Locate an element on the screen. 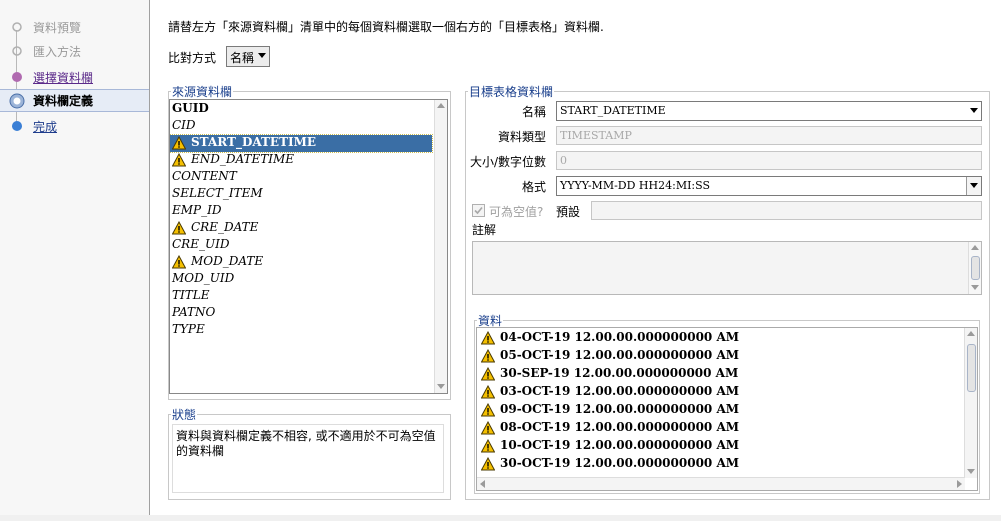 Image resolution: width=1001 pixels, height=521 pixels. nullable-checkbox is located at coordinates (478, 210).